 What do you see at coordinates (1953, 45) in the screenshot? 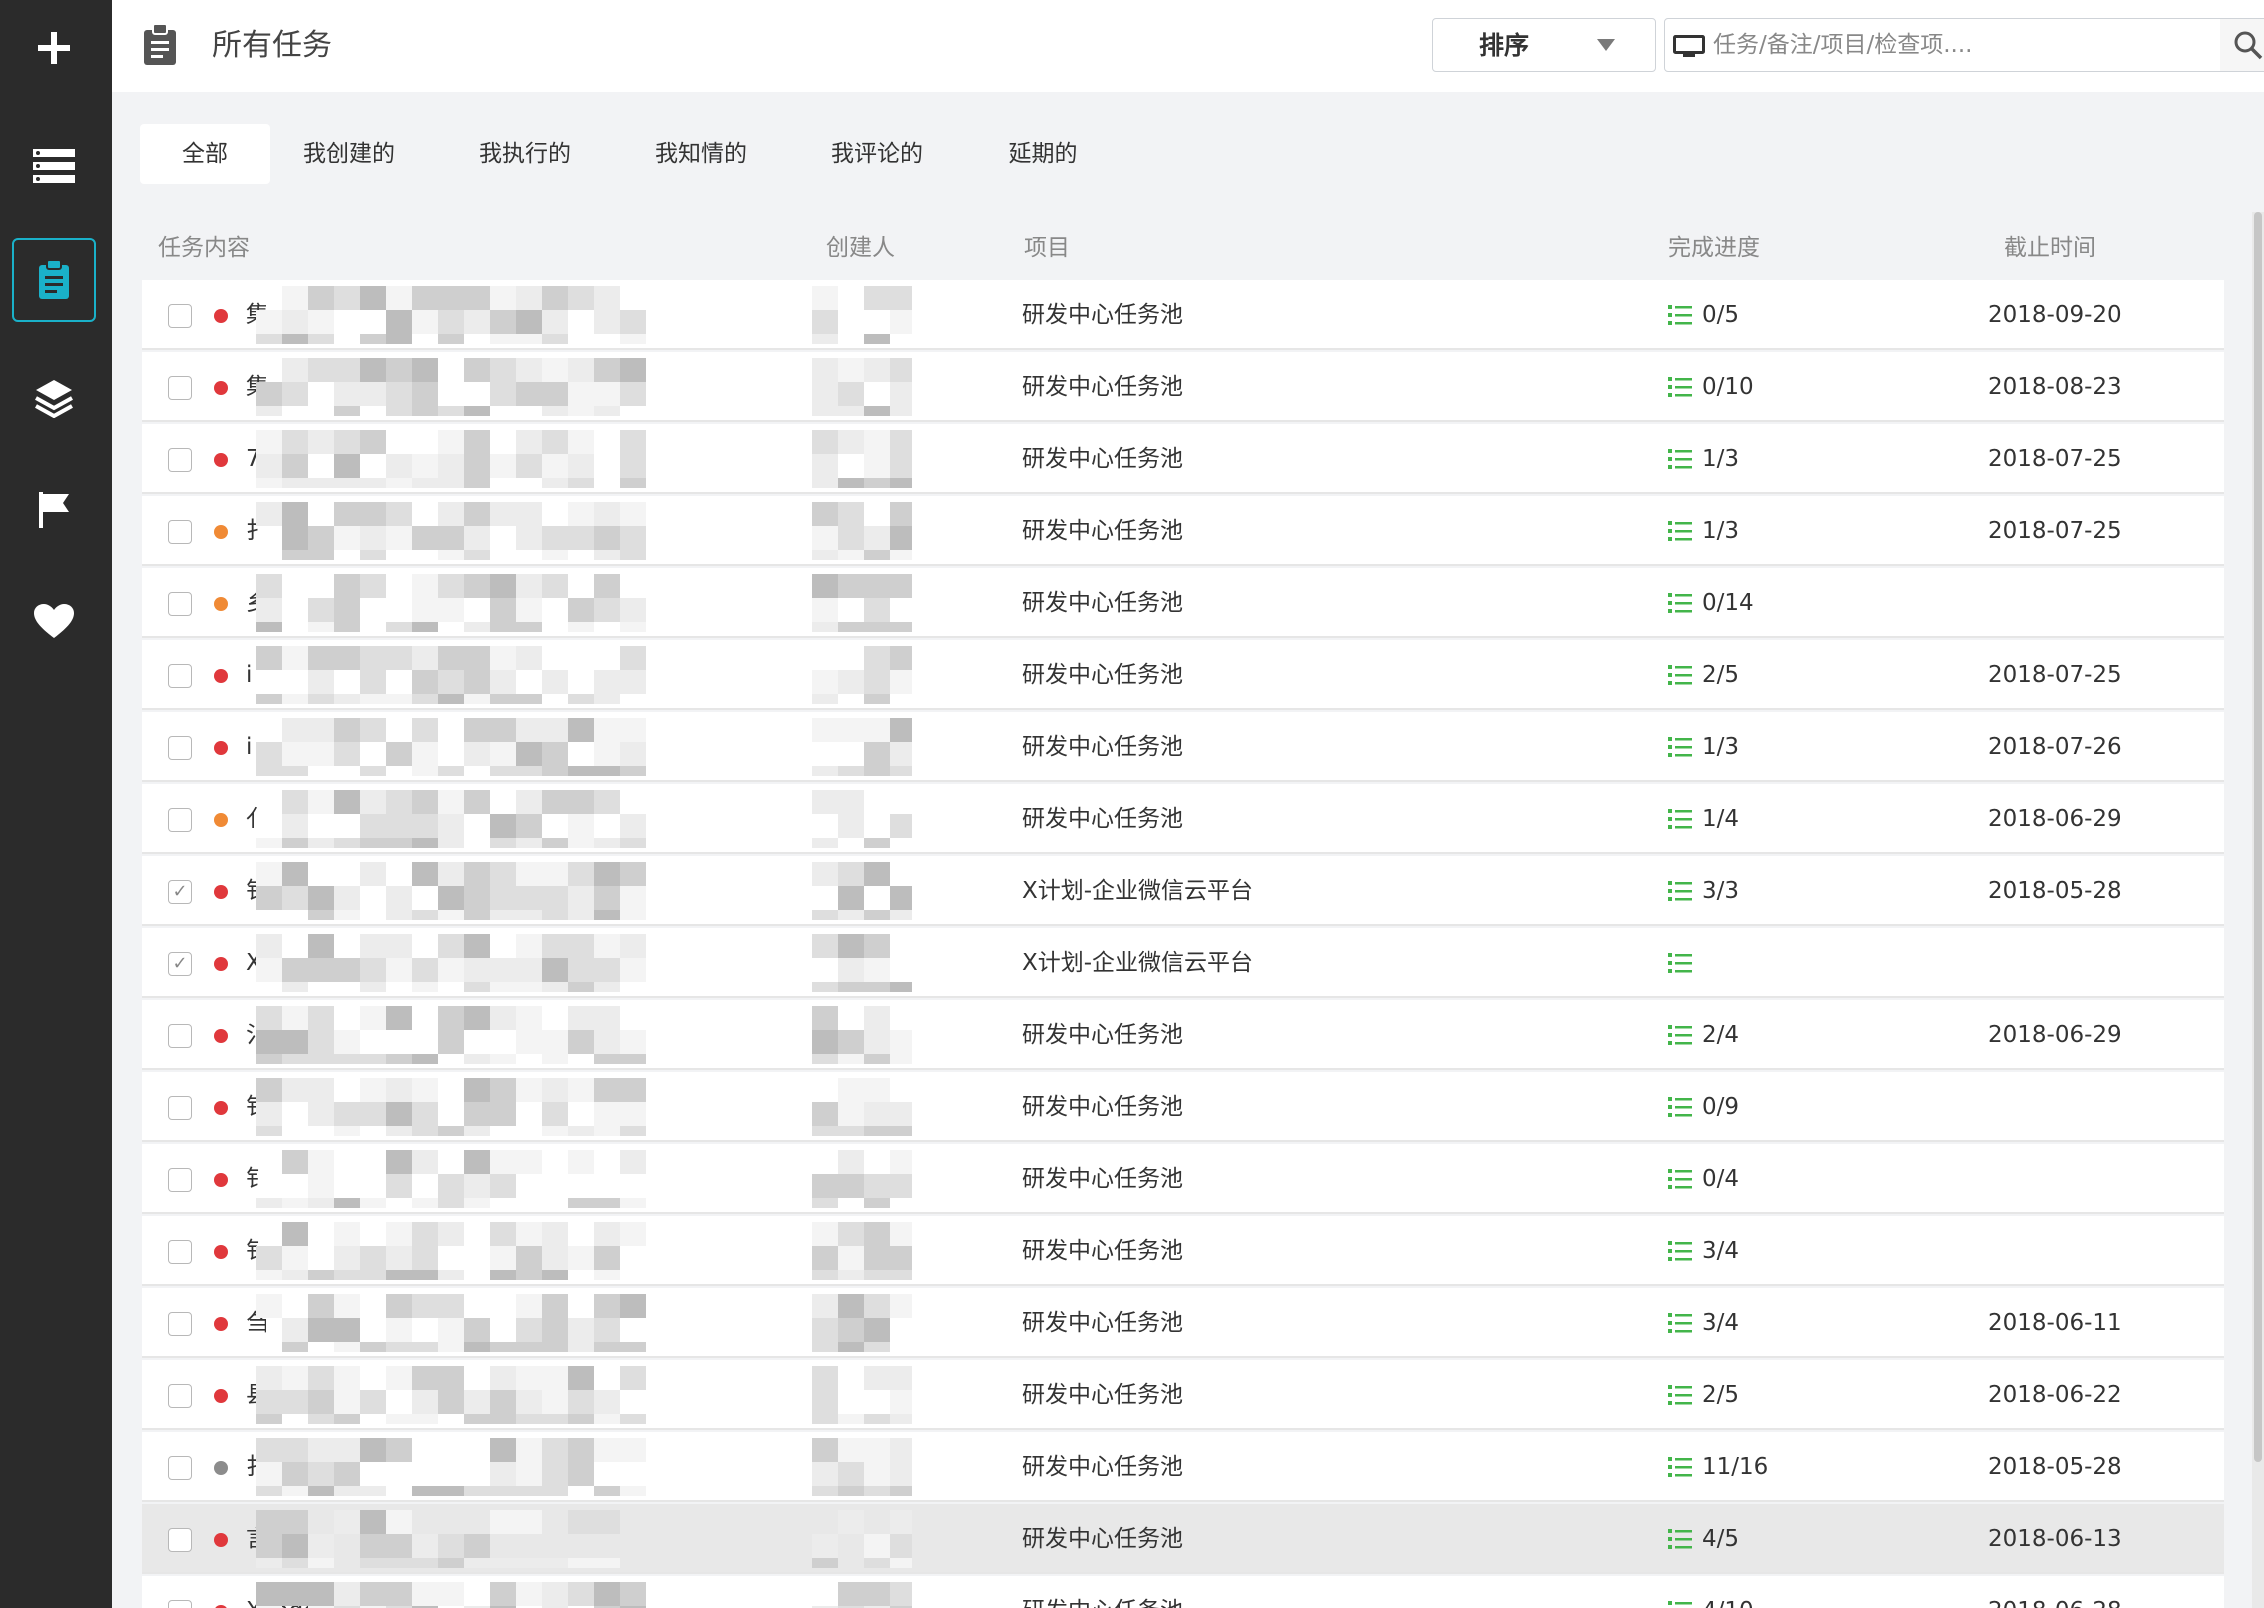
I see `search-input` at bounding box center [1953, 45].